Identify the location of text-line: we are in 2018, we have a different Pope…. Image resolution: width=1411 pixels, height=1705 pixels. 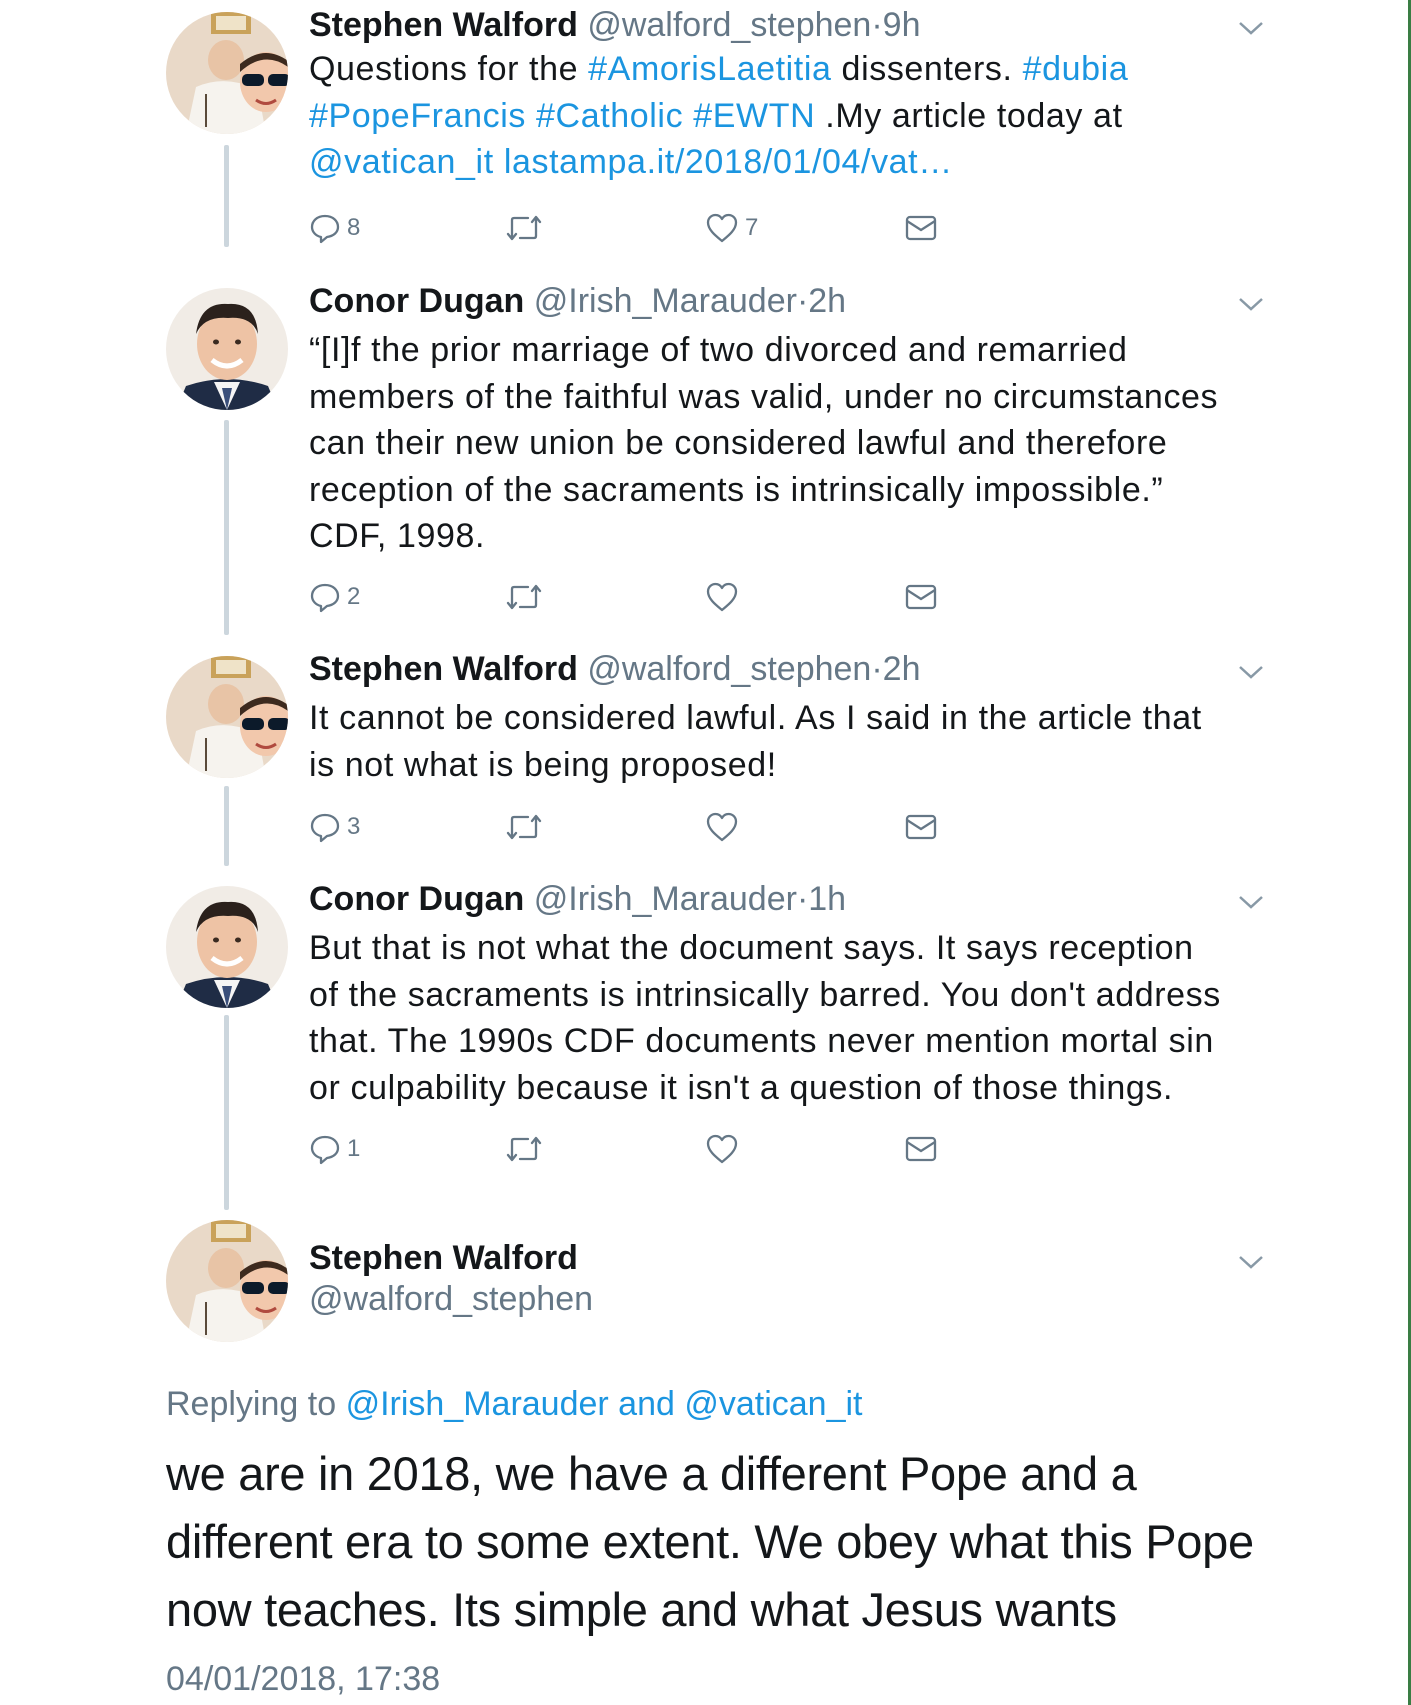
(651, 1473).